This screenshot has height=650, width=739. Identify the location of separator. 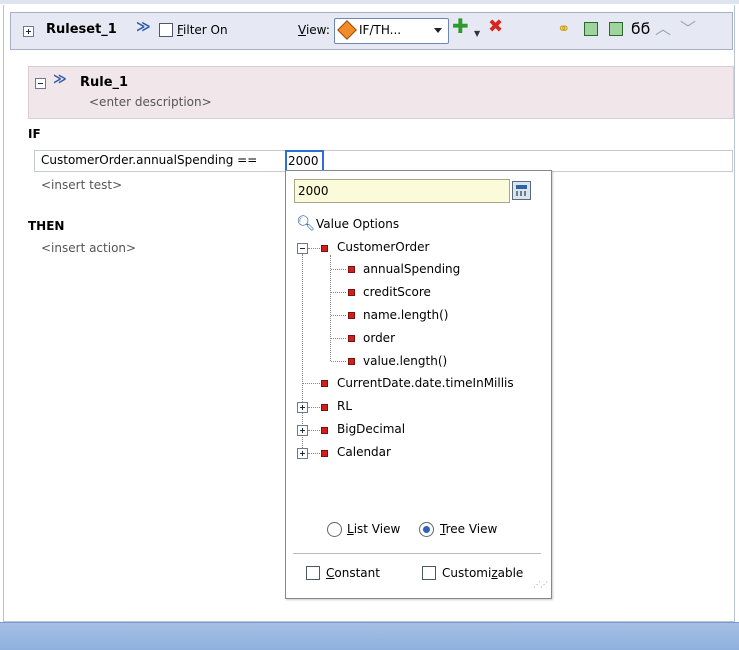
(417, 553).